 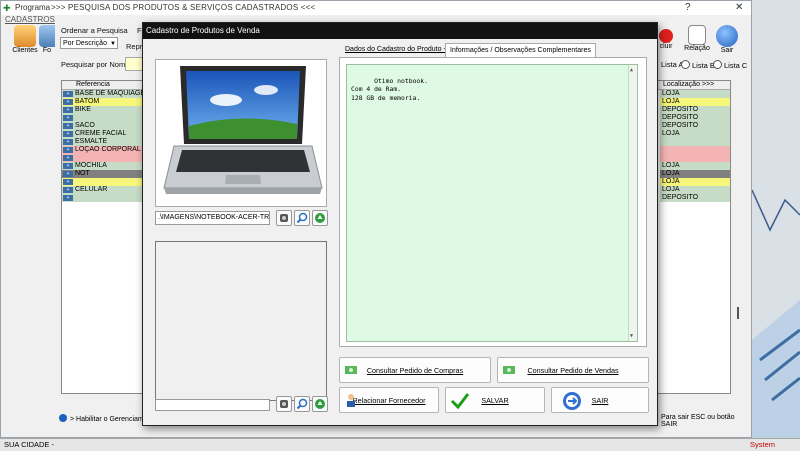 I want to click on lista-b-radio: Lista B, so click(x=698, y=65).